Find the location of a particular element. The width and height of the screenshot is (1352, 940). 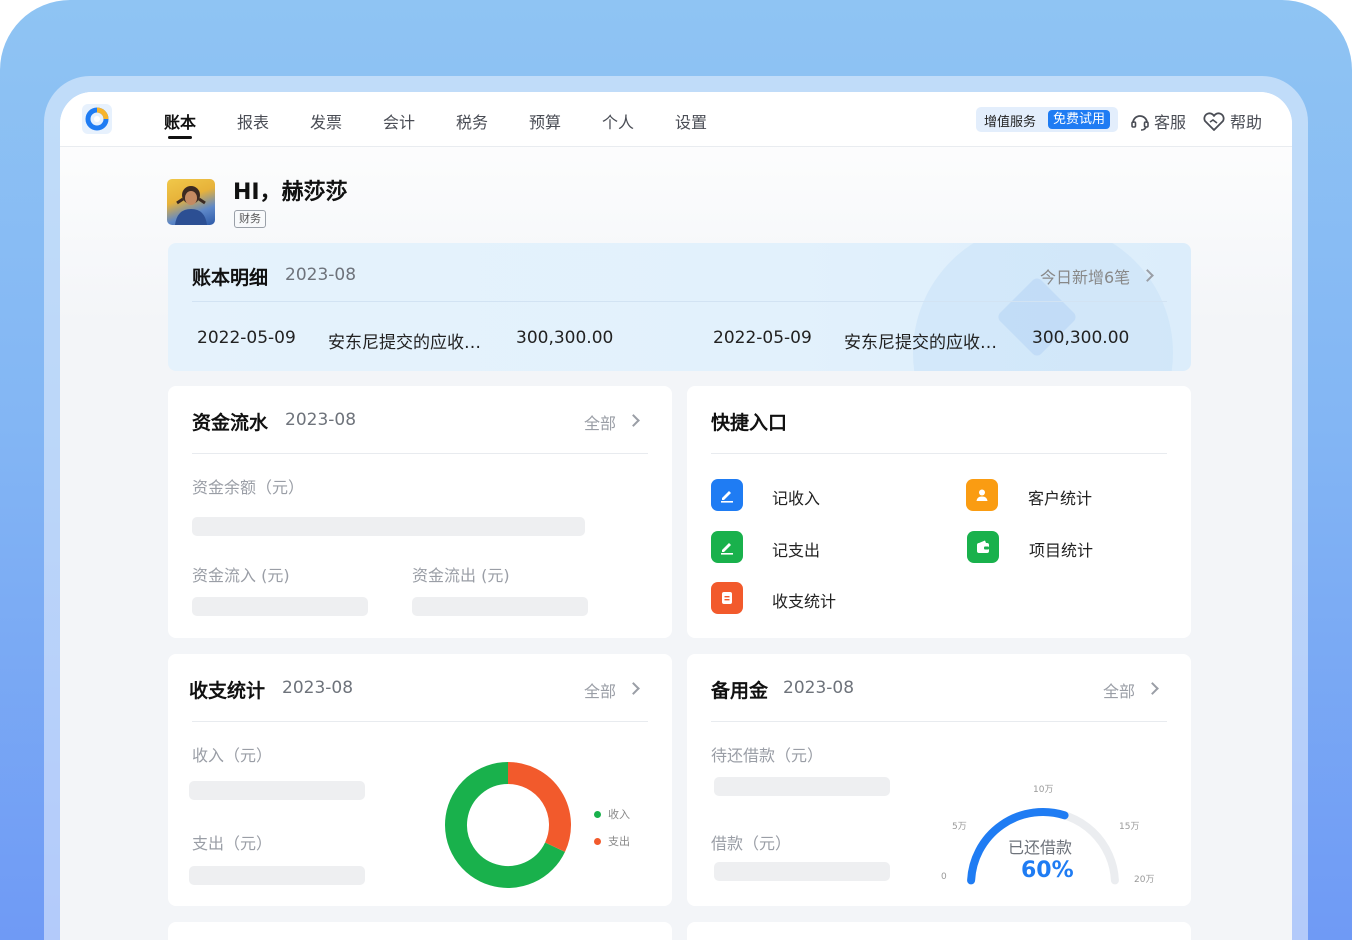

next-card-left is located at coordinates (420, 931).